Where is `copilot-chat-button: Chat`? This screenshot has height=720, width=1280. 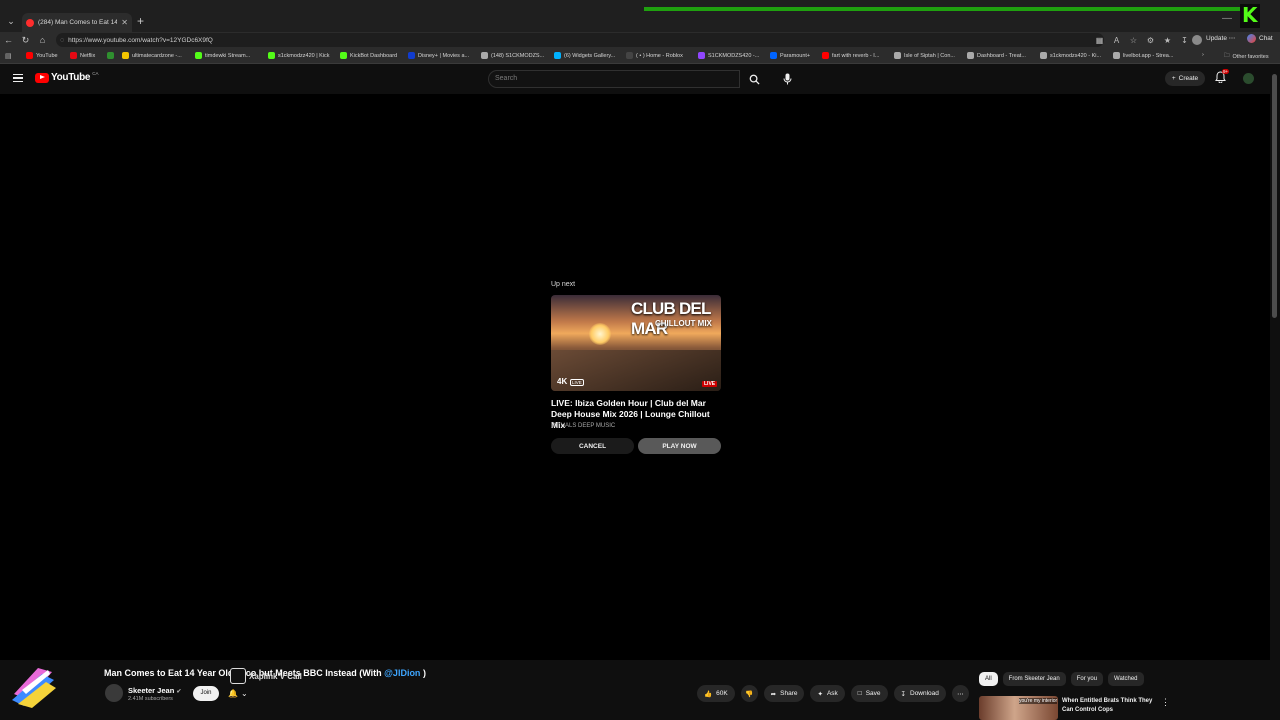
copilot-chat-button: Chat is located at coordinates (1260, 38).